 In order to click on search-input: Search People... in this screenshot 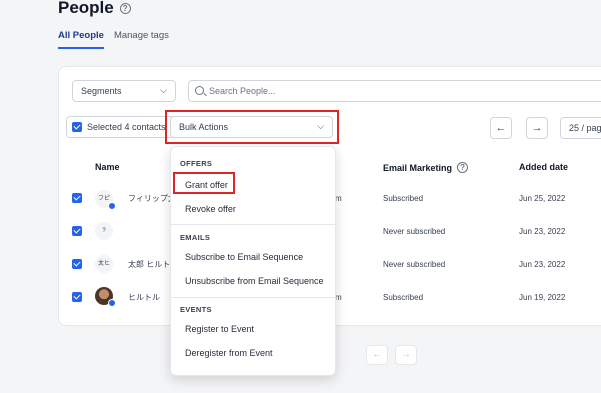, I will do `click(394, 91)`.